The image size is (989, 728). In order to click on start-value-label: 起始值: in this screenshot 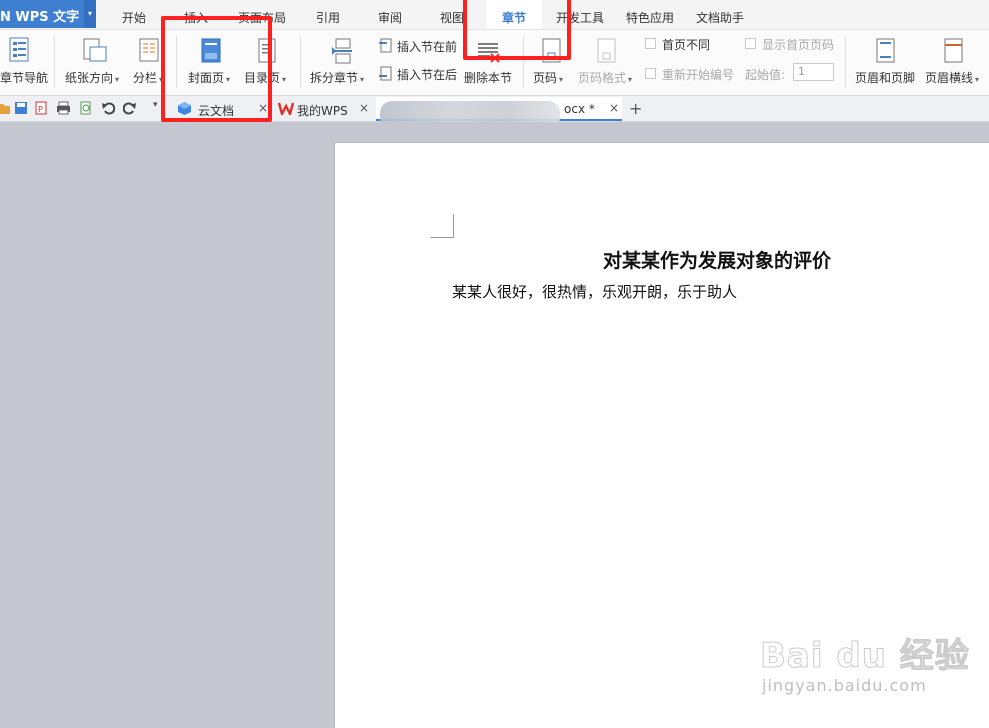, I will do `click(765, 75)`.